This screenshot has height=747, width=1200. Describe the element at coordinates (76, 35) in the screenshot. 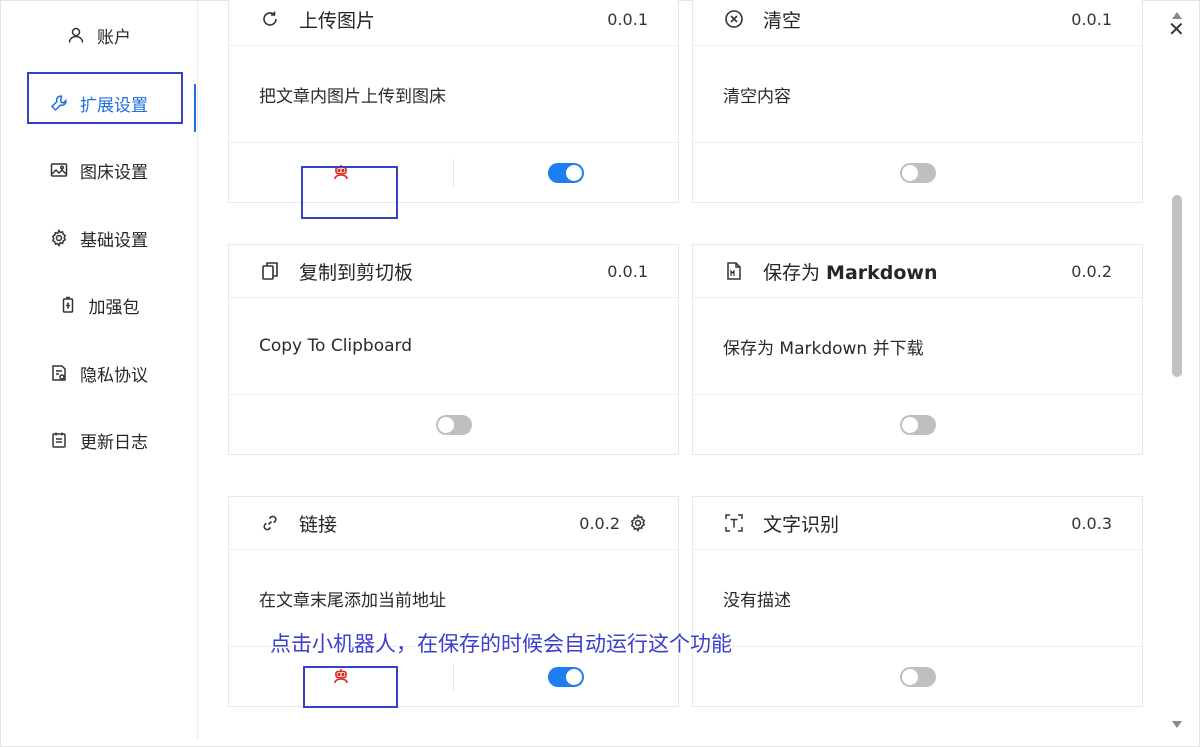

I see `user-icon` at that location.